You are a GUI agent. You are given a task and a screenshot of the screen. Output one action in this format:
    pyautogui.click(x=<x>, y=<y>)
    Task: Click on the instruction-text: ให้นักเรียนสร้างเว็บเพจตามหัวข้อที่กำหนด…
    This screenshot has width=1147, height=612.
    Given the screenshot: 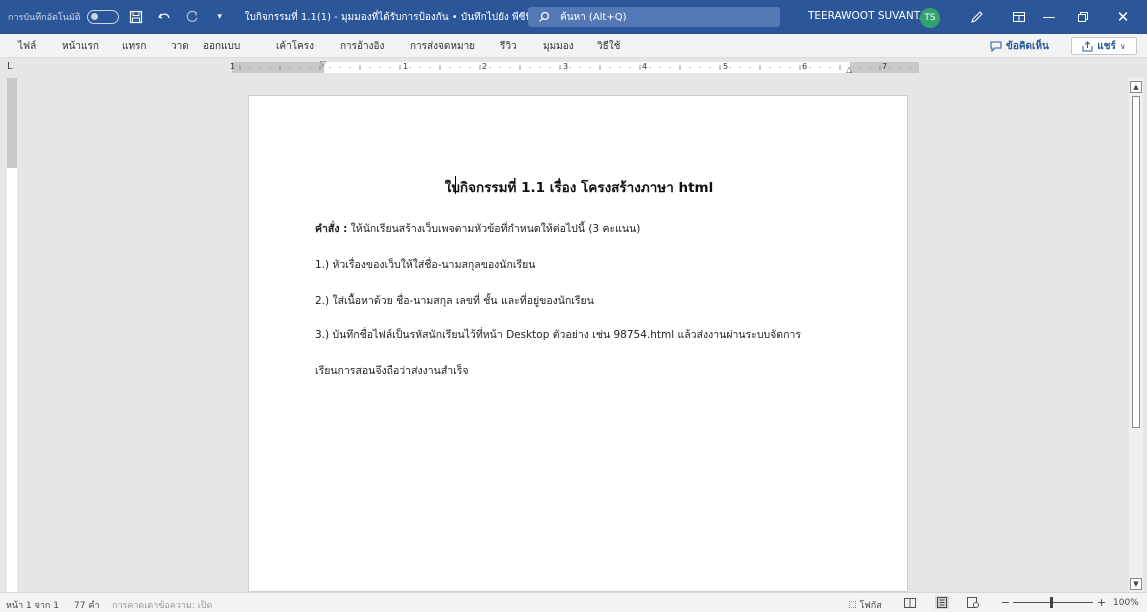 What is the action you would take?
    pyautogui.click(x=494, y=229)
    